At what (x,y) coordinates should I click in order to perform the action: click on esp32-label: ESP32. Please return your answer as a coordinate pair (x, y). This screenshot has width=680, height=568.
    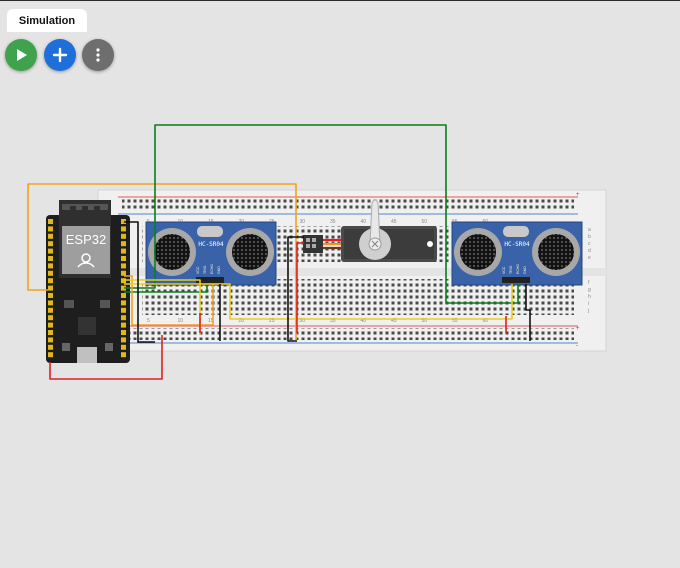
    Looking at the image, I should click on (86, 239).